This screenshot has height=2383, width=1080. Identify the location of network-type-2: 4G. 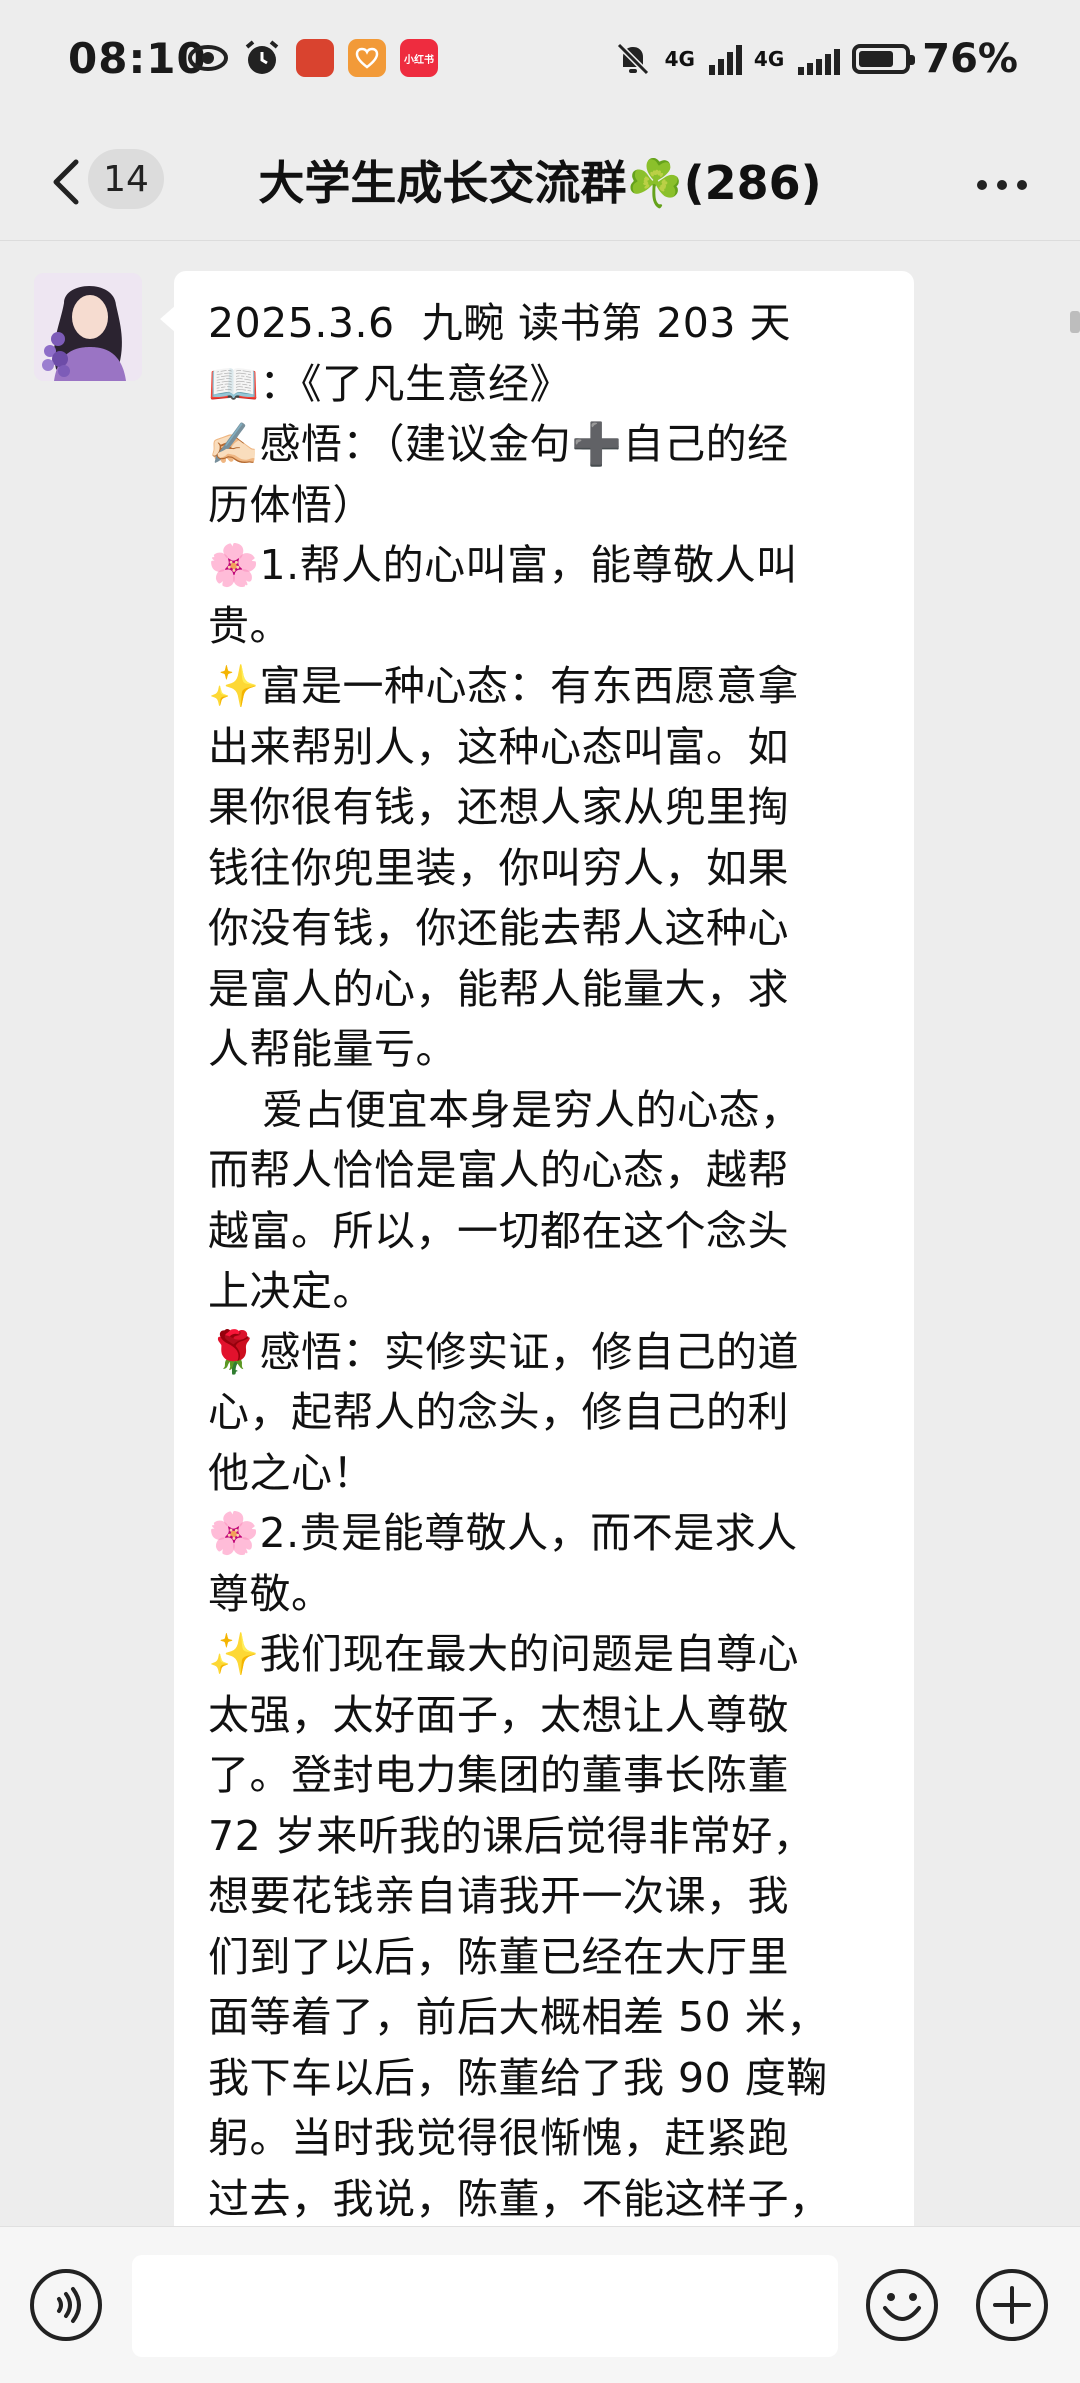
(769, 59).